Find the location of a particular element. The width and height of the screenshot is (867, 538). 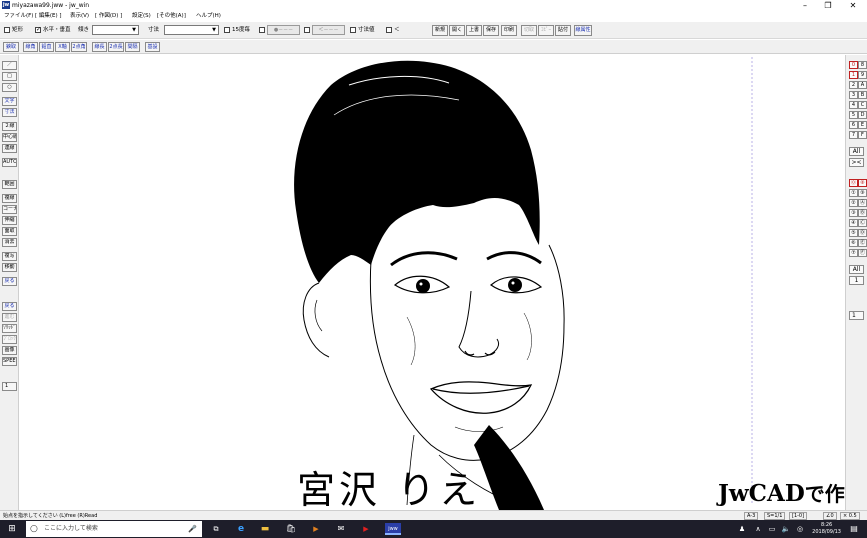

line-attr-button: 線属性 is located at coordinates (583, 30).